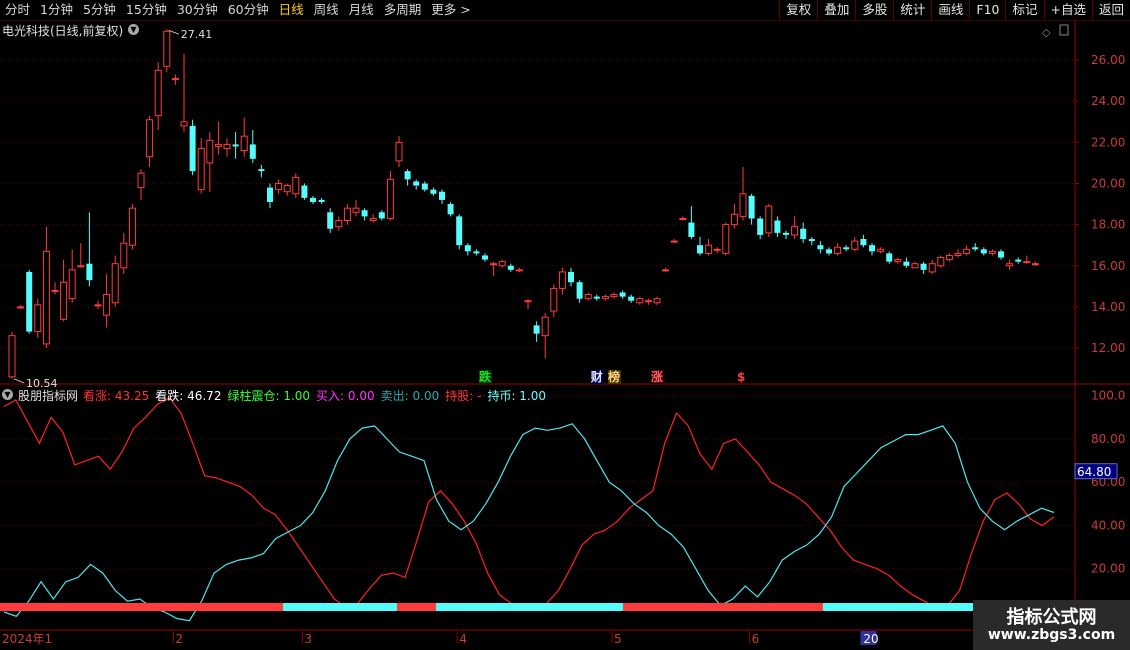 Image resolution: width=1130 pixels, height=650 pixels. What do you see at coordinates (1094, 472) in the screenshot?
I see `current-value-label: 64.80` at bounding box center [1094, 472].